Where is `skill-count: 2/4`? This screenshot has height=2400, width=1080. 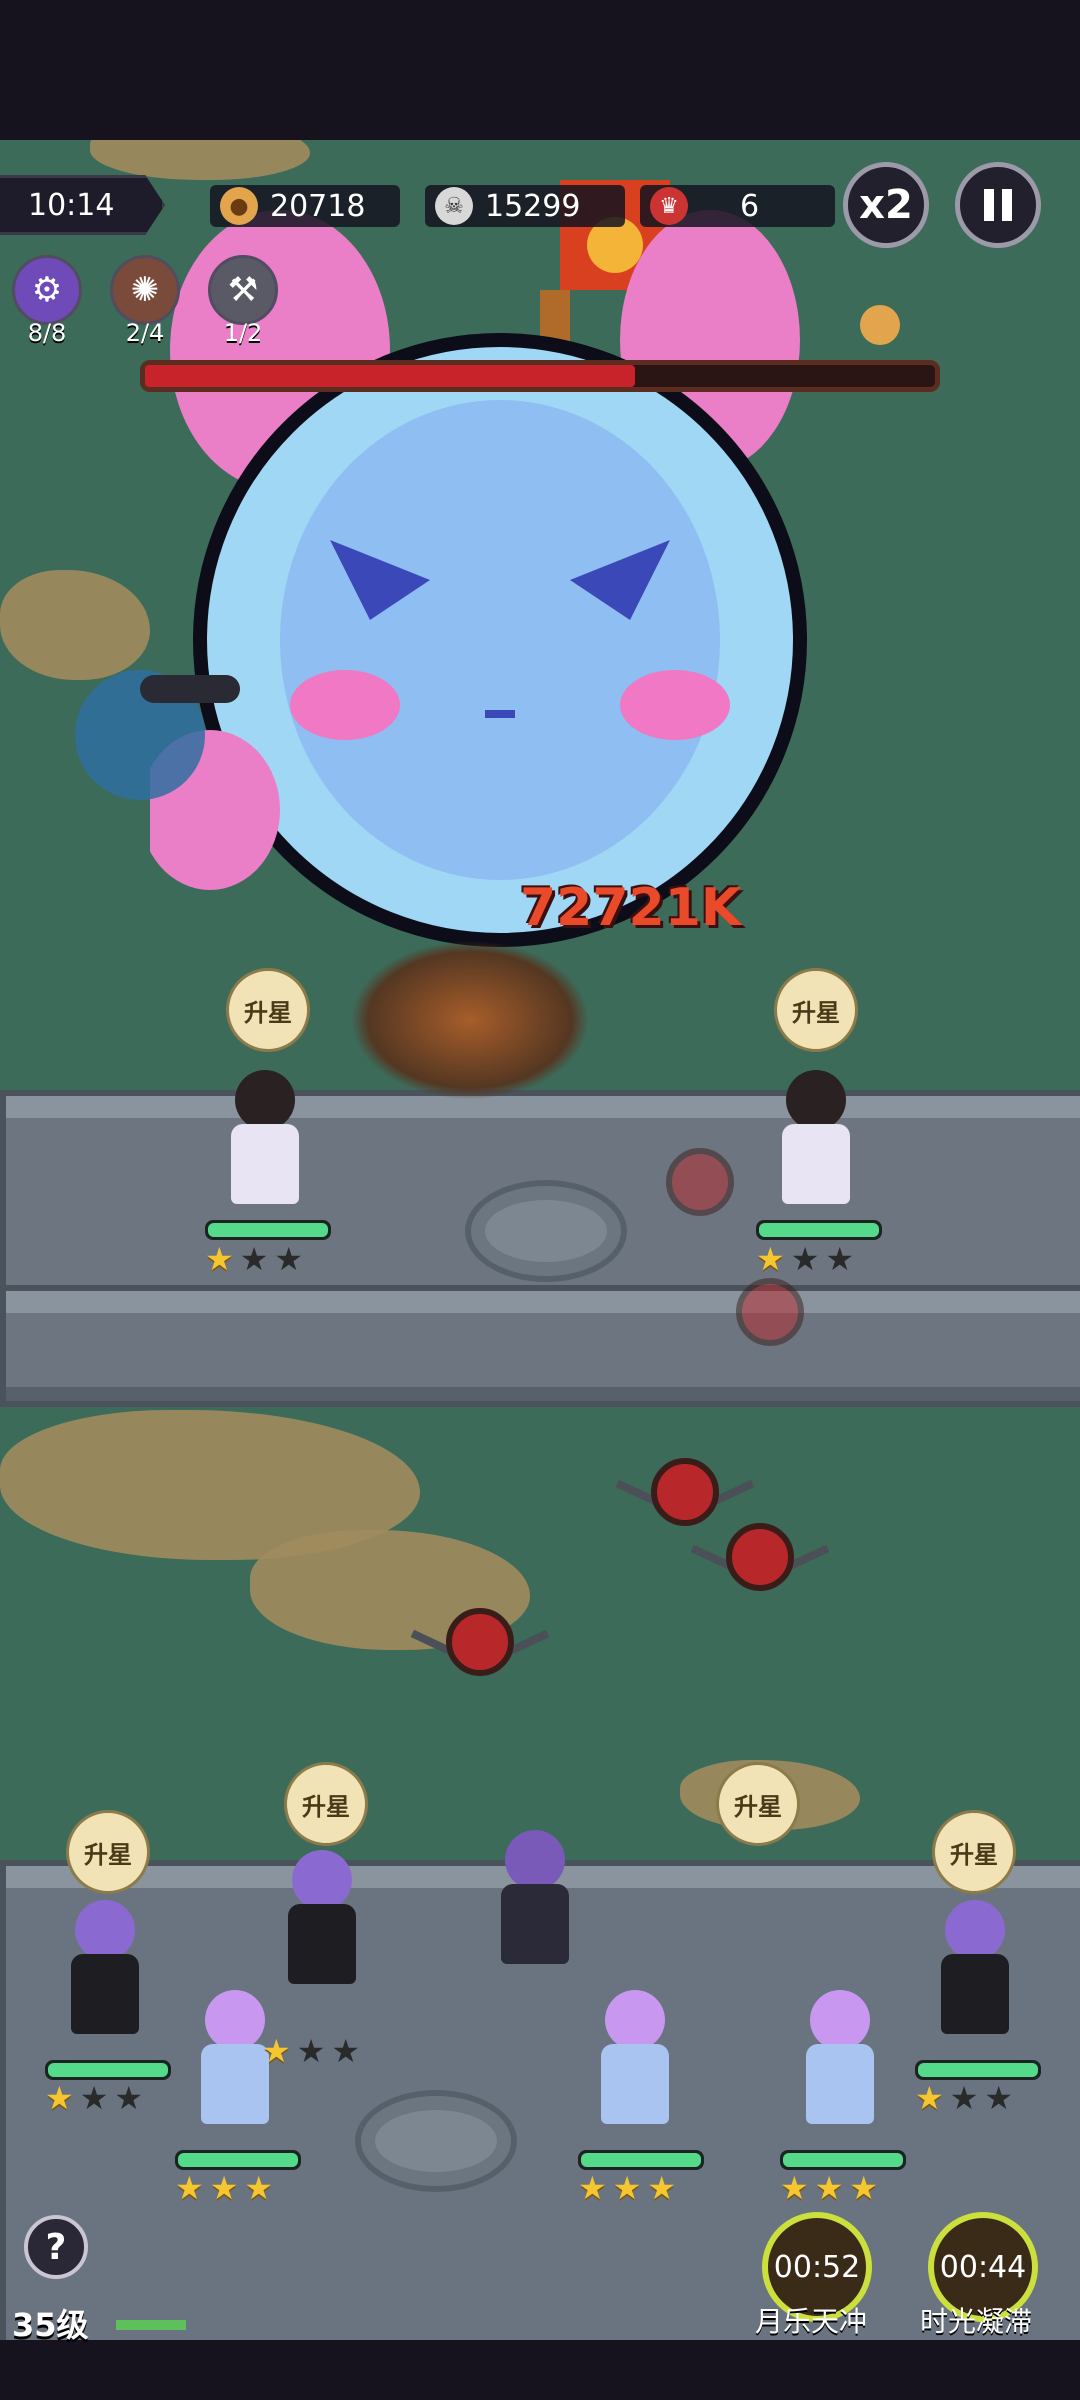 skill-count: 2/4 is located at coordinates (145, 333).